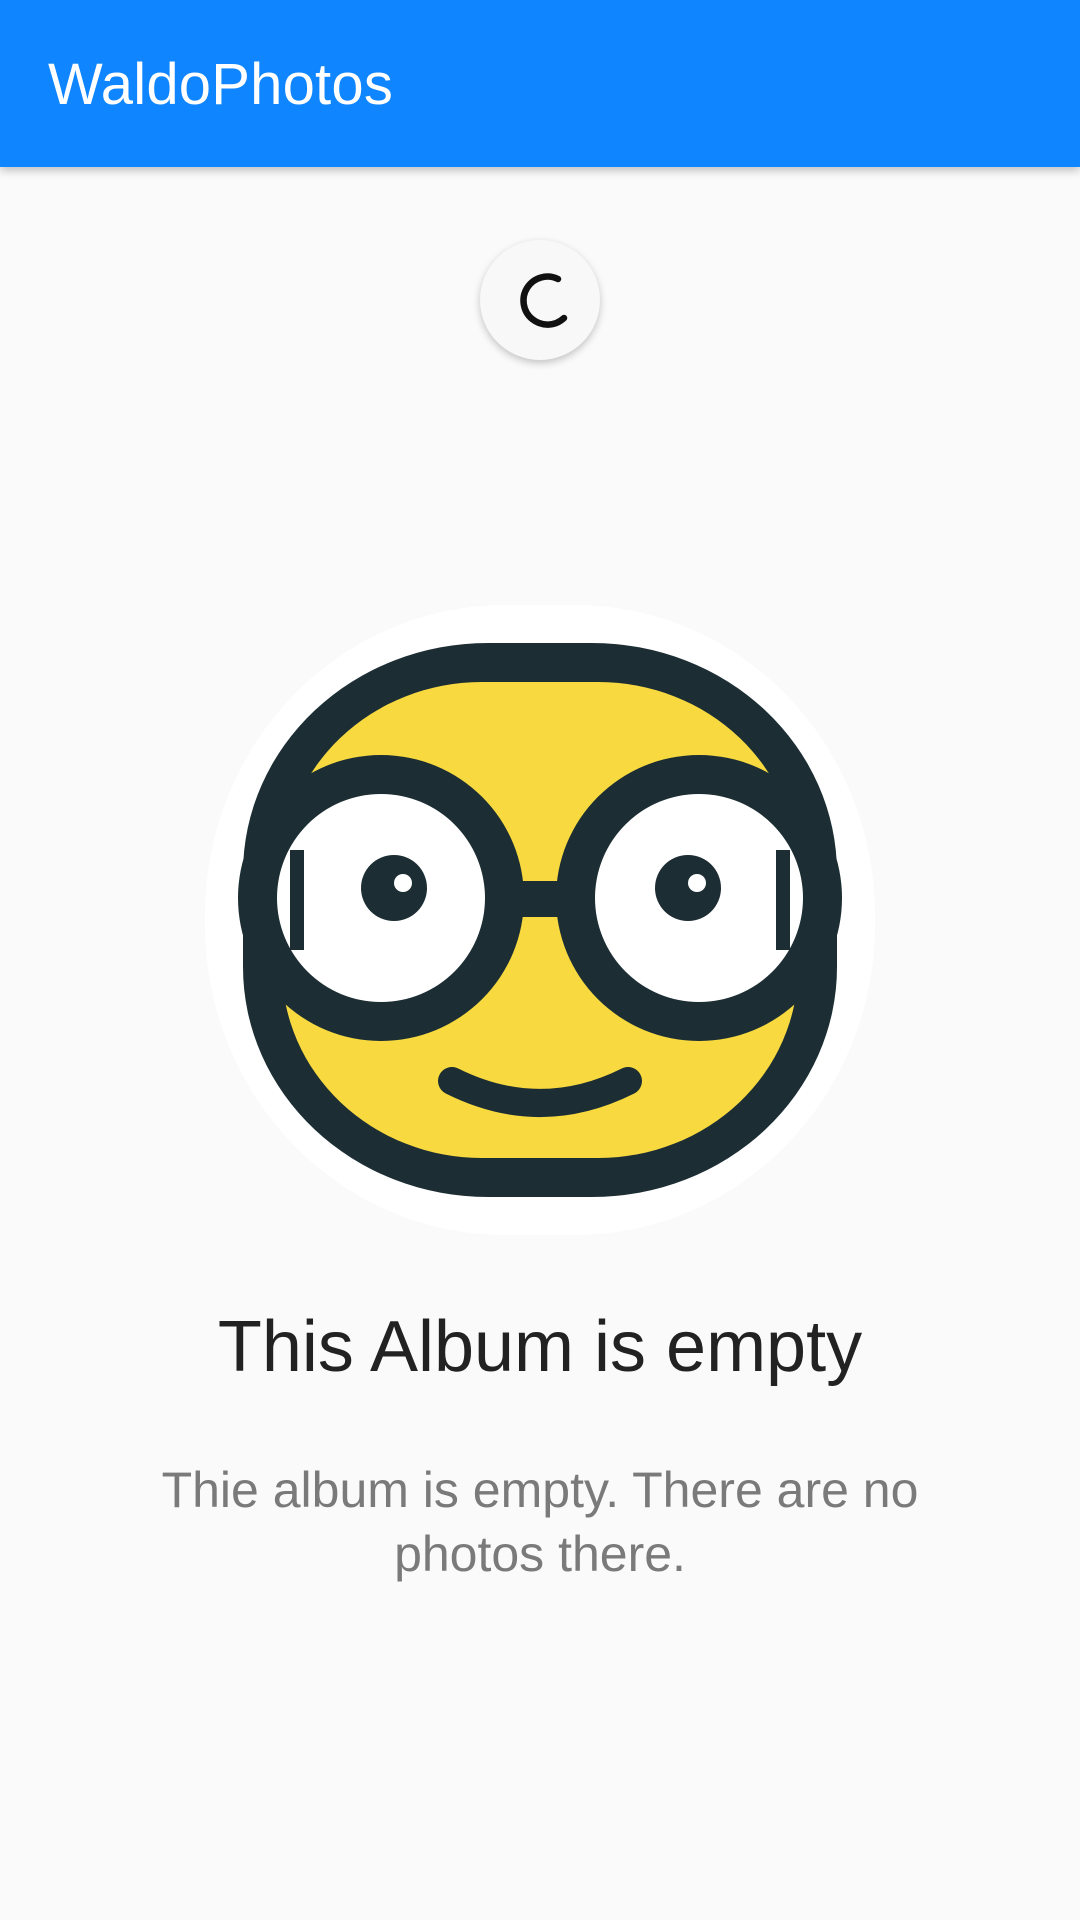 Image resolution: width=1080 pixels, height=1920 pixels. I want to click on loading-spinner, so click(540, 300).